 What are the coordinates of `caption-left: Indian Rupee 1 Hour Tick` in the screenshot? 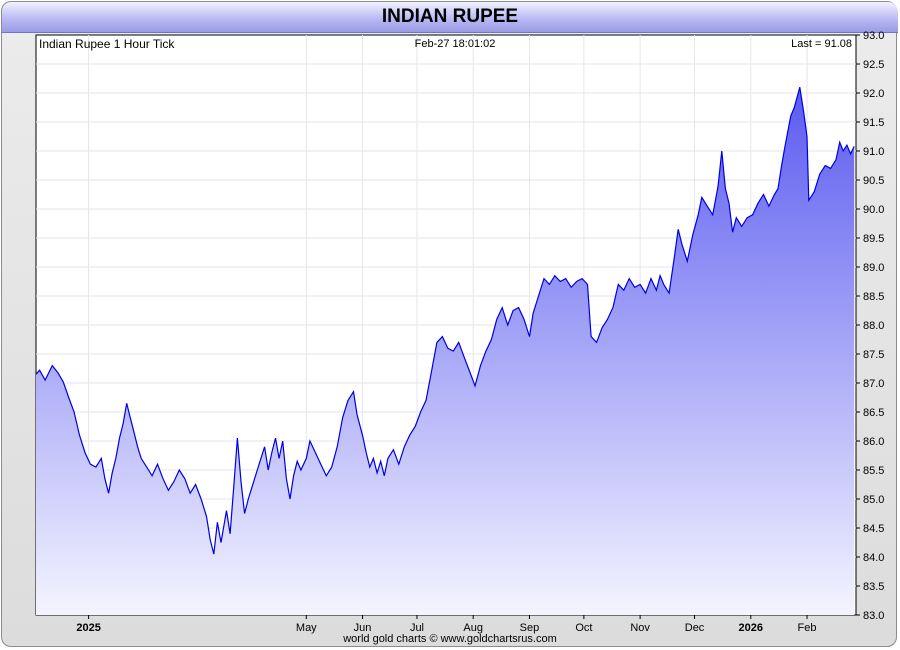 It's located at (107, 44).